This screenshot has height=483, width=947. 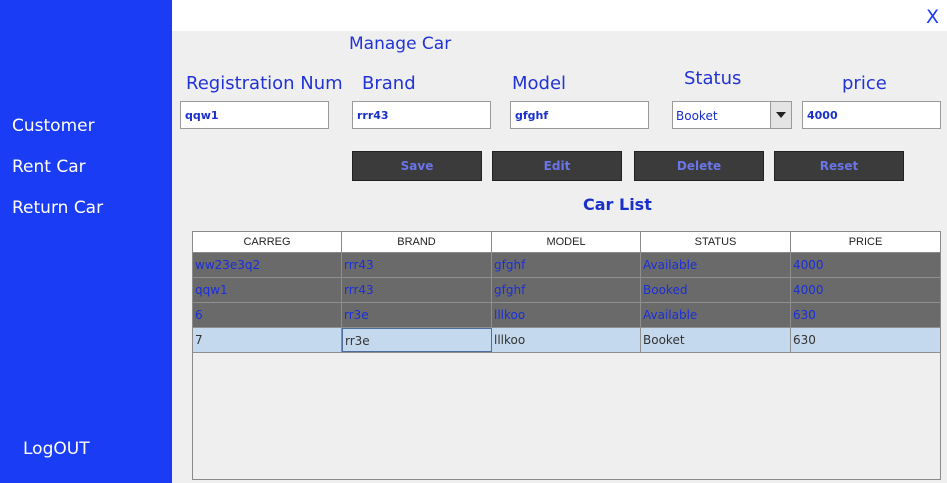 What do you see at coordinates (267, 290) in the screenshot?
I see `table-cell: qqw1` at bounding box center [267, 290].